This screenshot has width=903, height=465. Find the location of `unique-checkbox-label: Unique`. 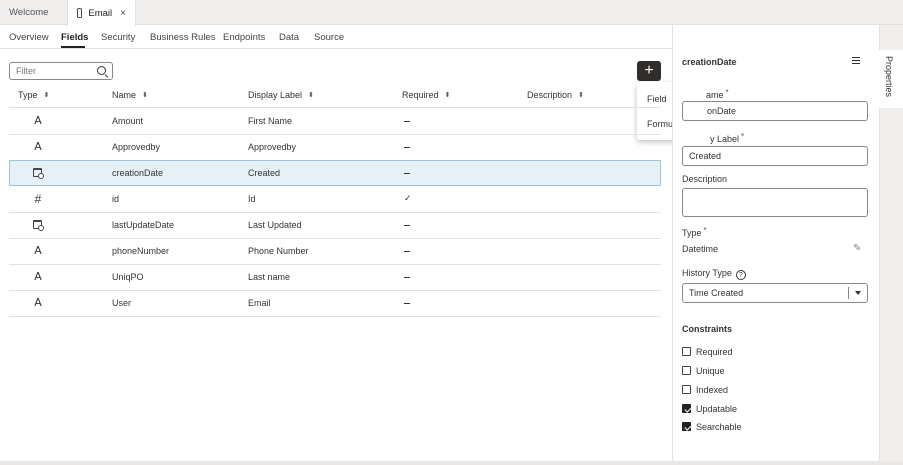

unique-checkbox-label: Unique is located at coordinates (710, 371).